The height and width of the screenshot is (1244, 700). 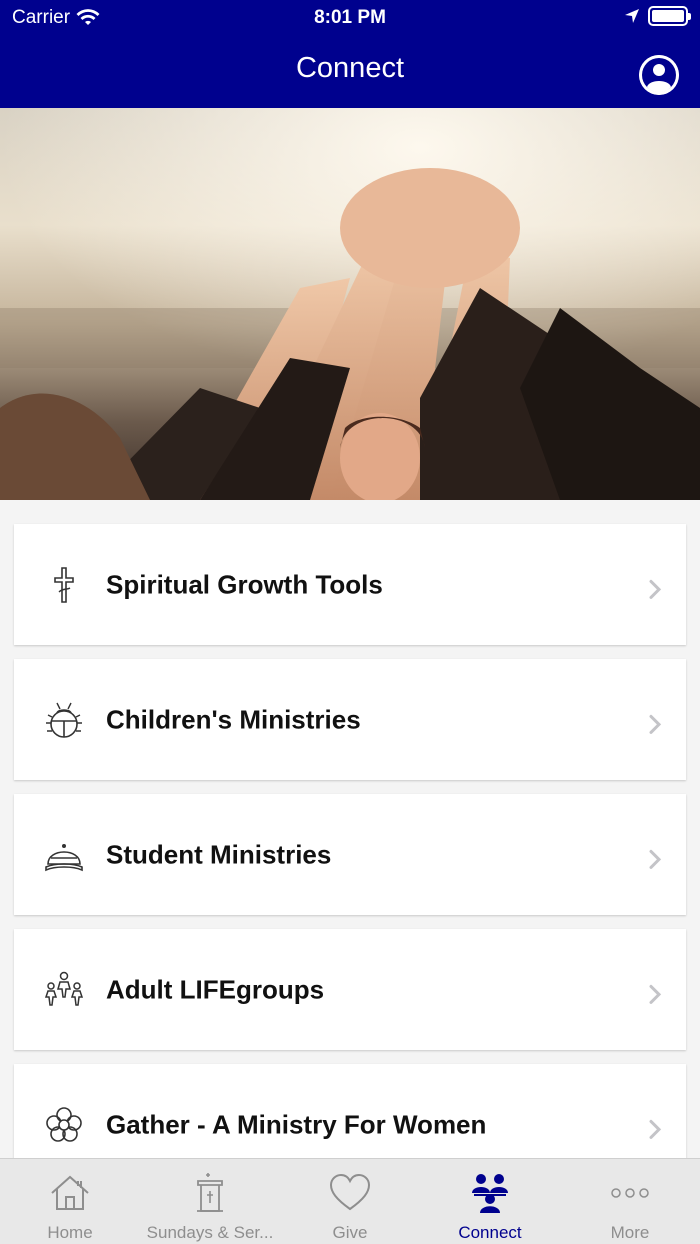 What do you see at coordinates (219, 854) in the screenshot?
I see `menu-item-label: Student Ministries` at bounding box center [219, 854].